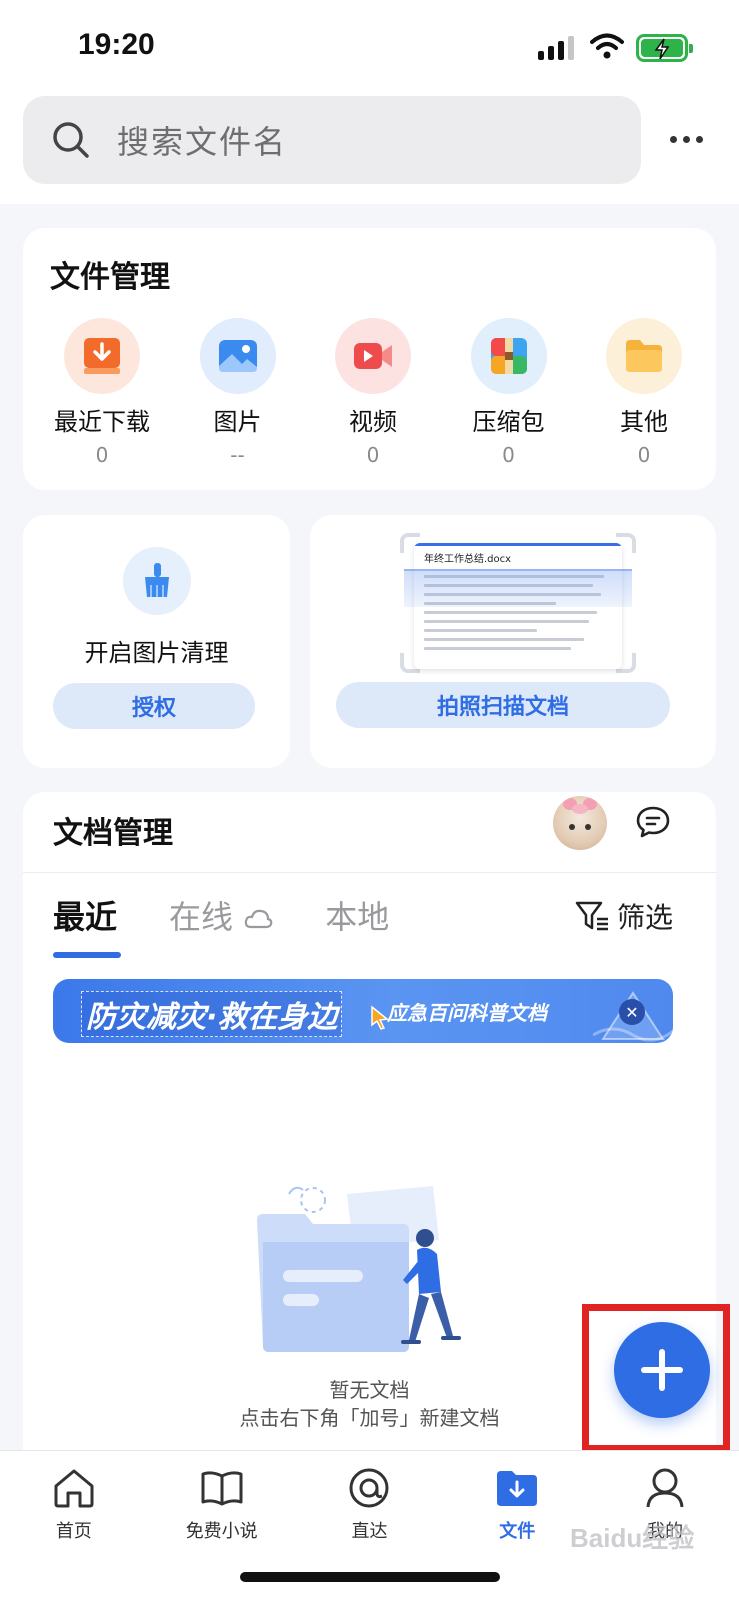 This screenshot has width=739, height=1600. What do you see at coordinates (591, 916) in the screenshot?
I see `filter-icon` at bounding box center [591, 916].